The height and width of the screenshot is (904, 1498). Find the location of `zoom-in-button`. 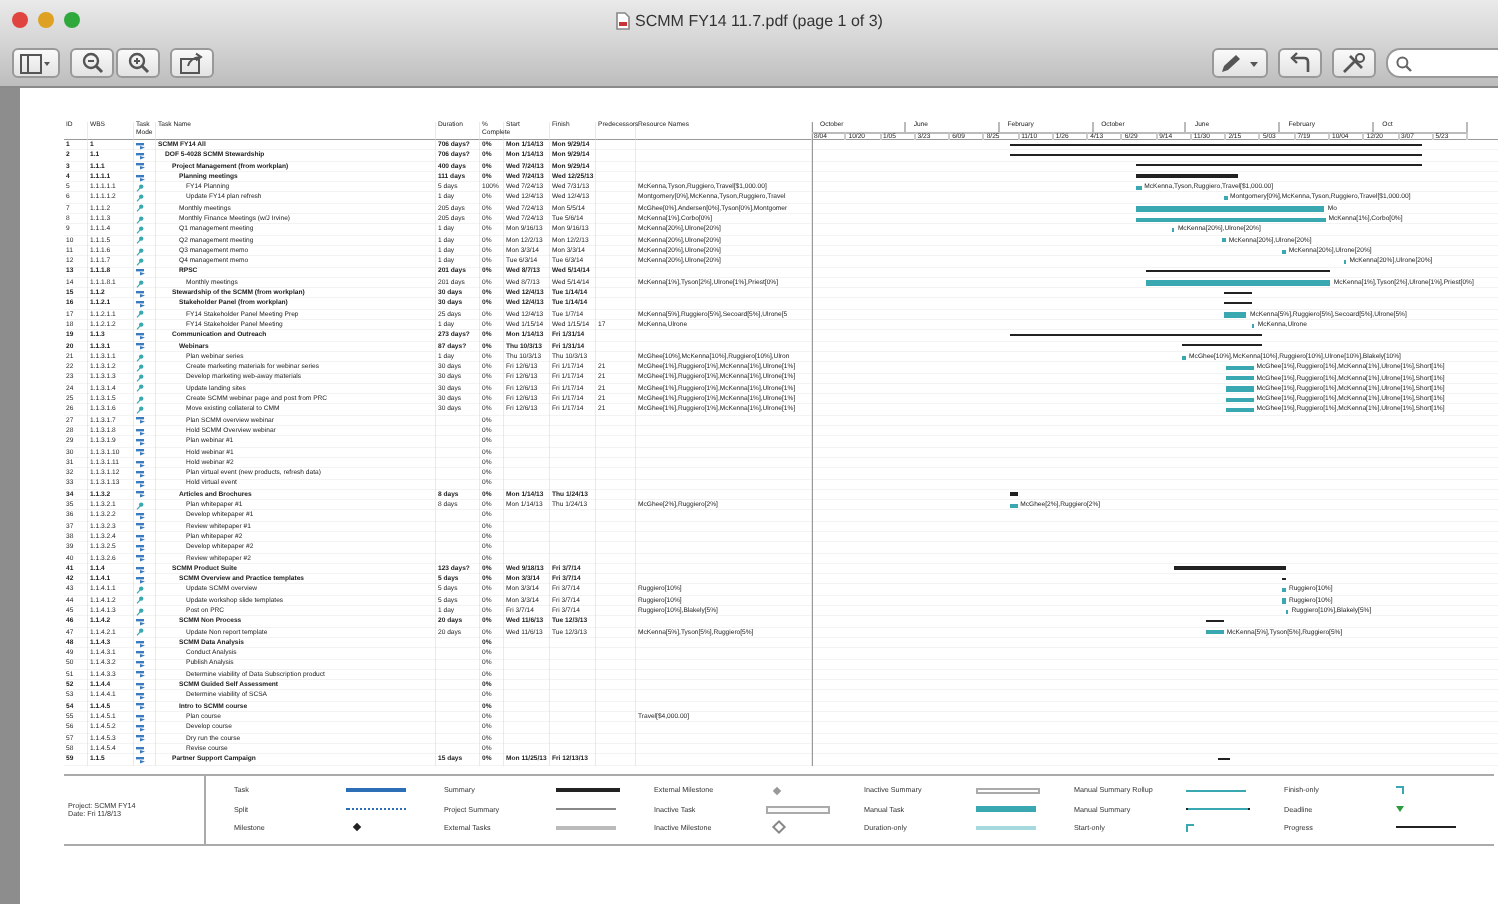

zoom-in-button is located at coordinates (138, 63).